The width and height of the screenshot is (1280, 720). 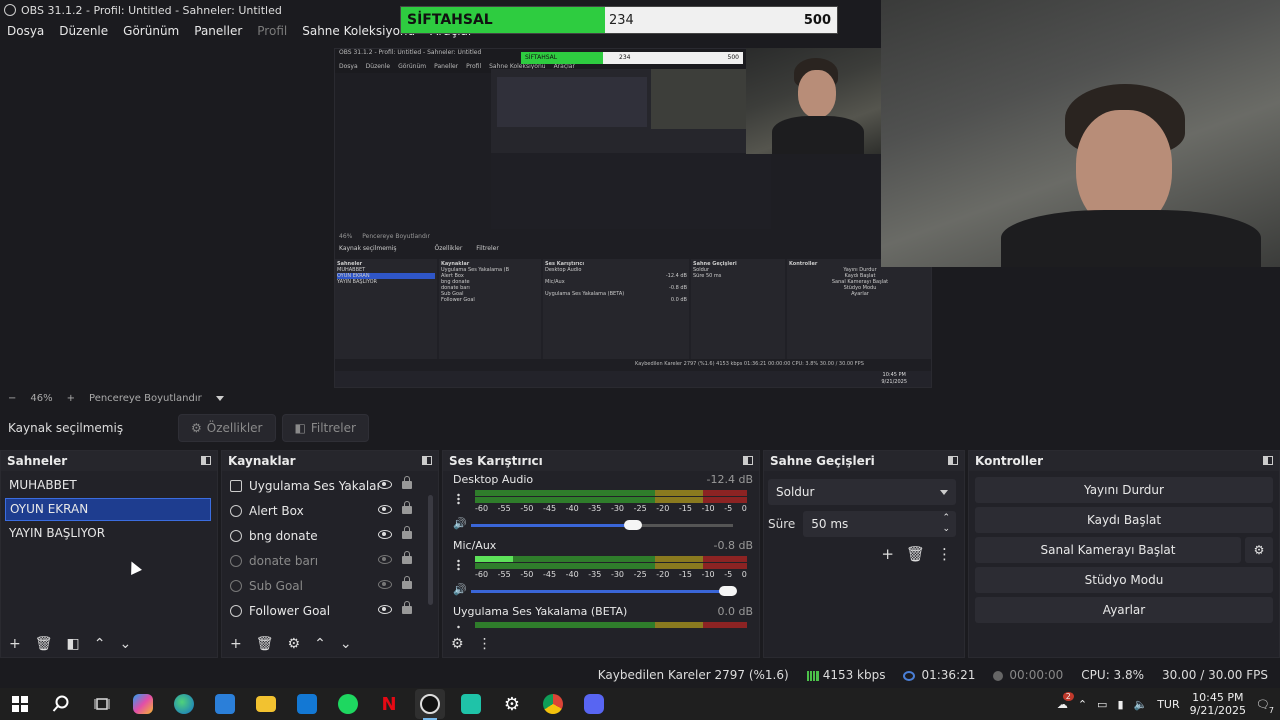 I want to click on source-item: Uygulama Ses Yakalama (B, so click(x=330, y=485).